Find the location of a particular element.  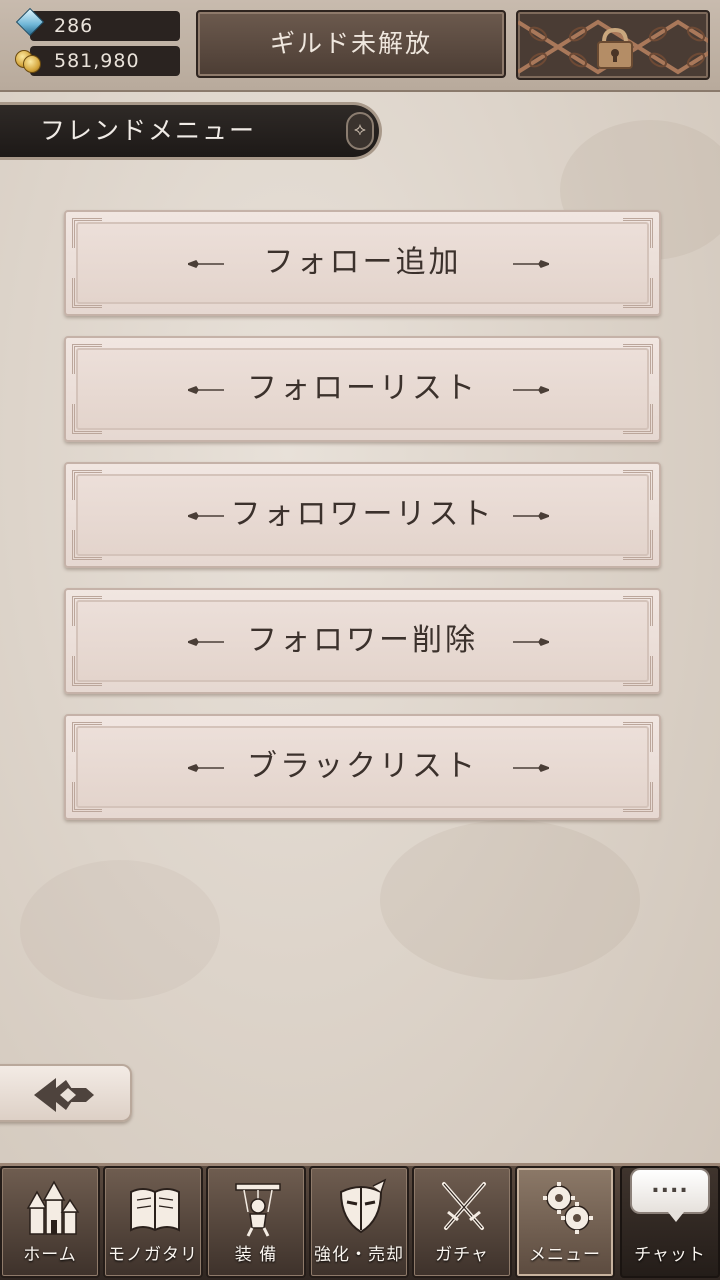

back-button is located at coordinates (66, 1093).